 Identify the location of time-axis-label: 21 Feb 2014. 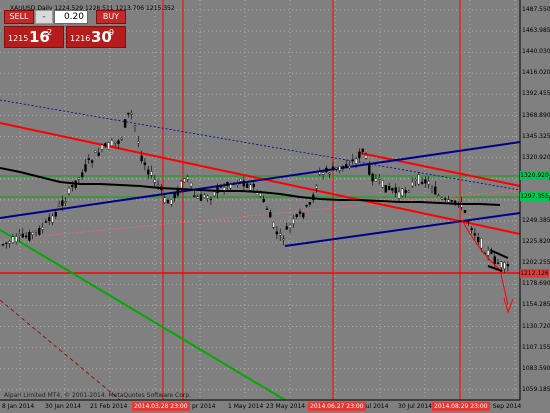
(109, 406).